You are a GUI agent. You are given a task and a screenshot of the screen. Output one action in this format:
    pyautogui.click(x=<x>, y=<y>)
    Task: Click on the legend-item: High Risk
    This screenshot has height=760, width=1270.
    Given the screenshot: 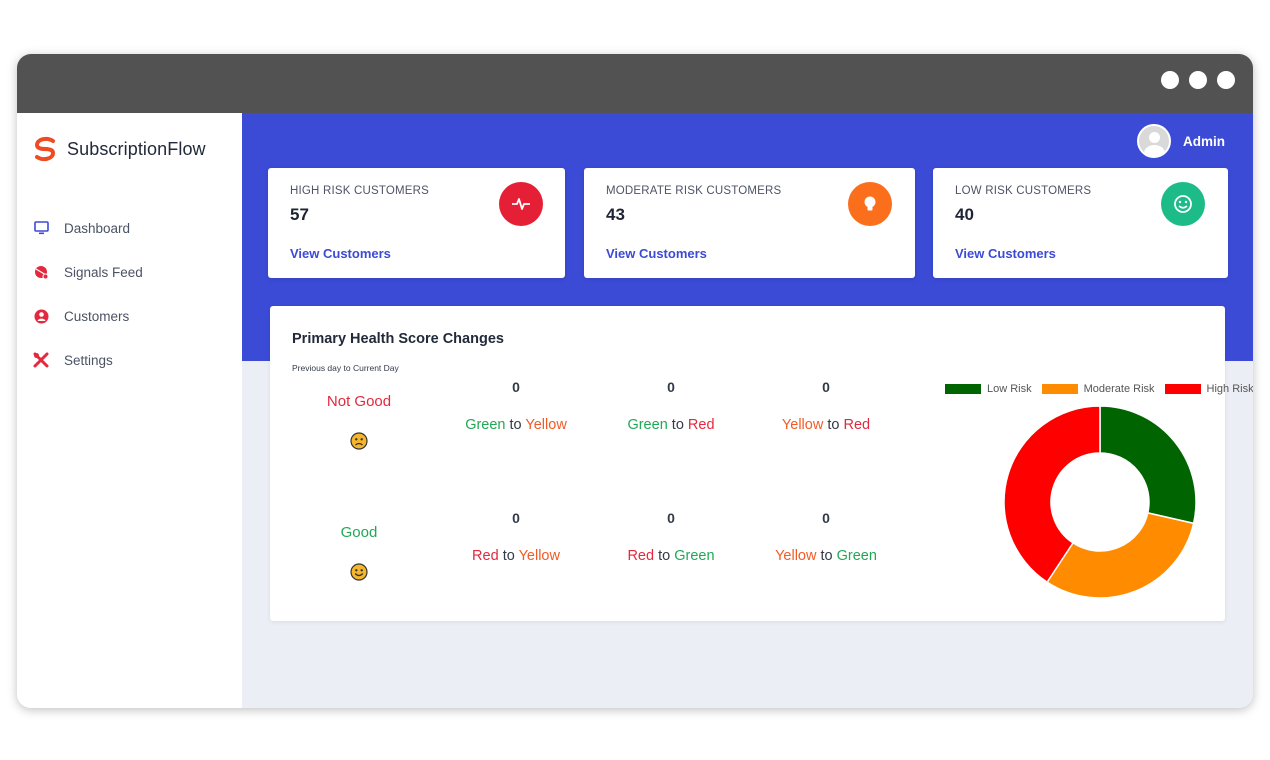 What is the action you would take?
    pyautogui.click(x=1208, y=389)
    